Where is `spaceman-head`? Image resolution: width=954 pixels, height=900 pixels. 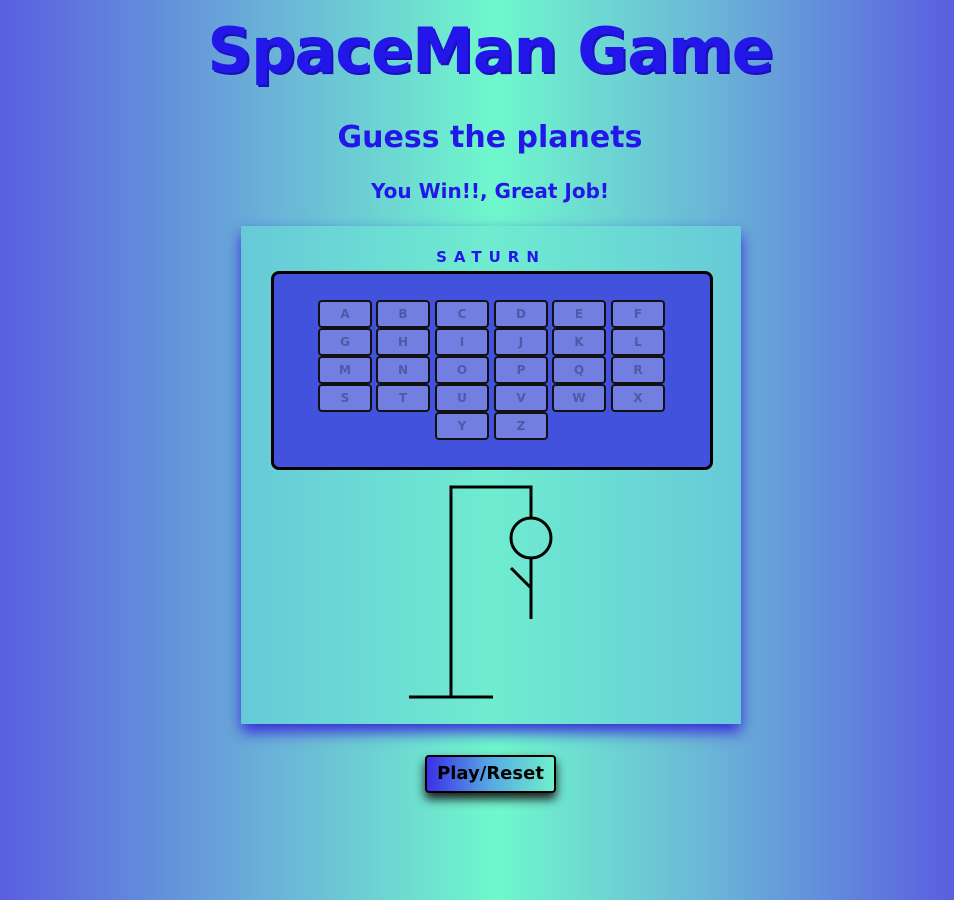 spaceman-head is located at coordinates (531, 538).